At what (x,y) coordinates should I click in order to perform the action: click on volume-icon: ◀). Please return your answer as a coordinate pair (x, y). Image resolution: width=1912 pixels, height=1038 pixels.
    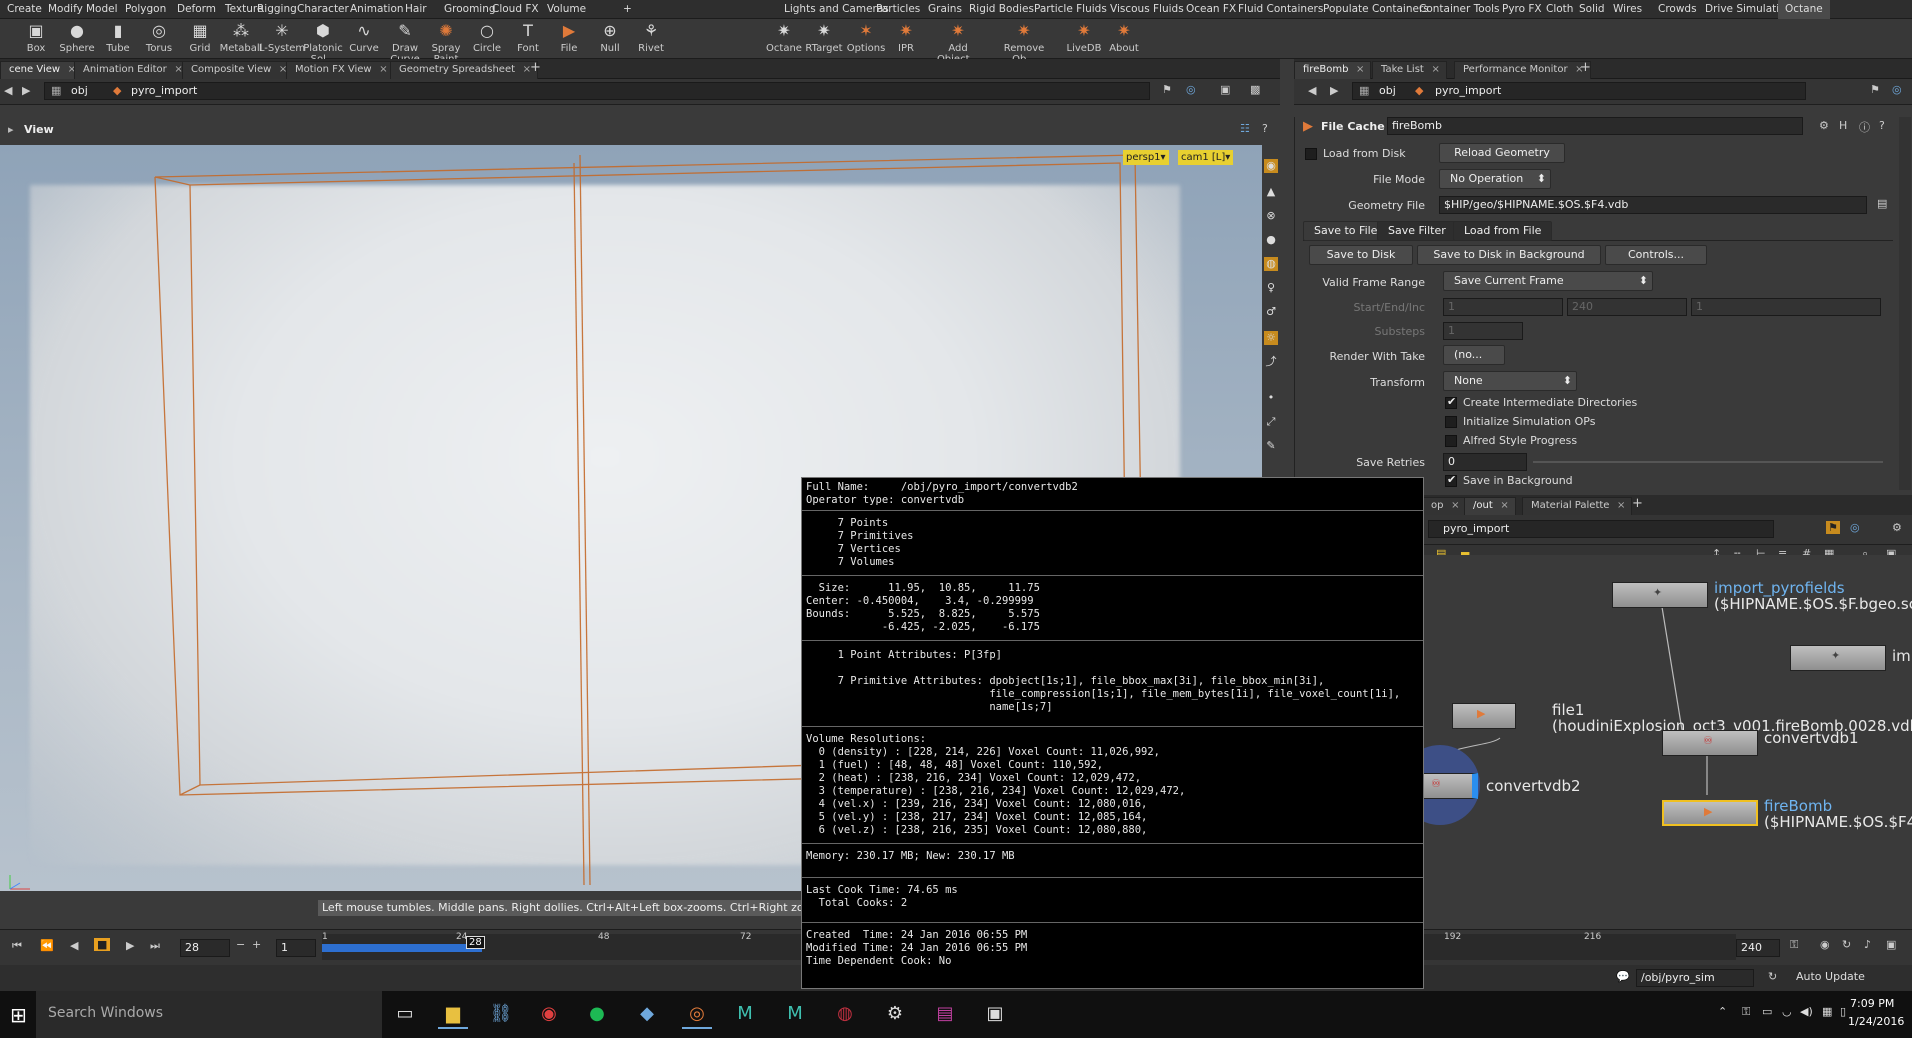
    Looking at the image, I should click on (1806, 1011).